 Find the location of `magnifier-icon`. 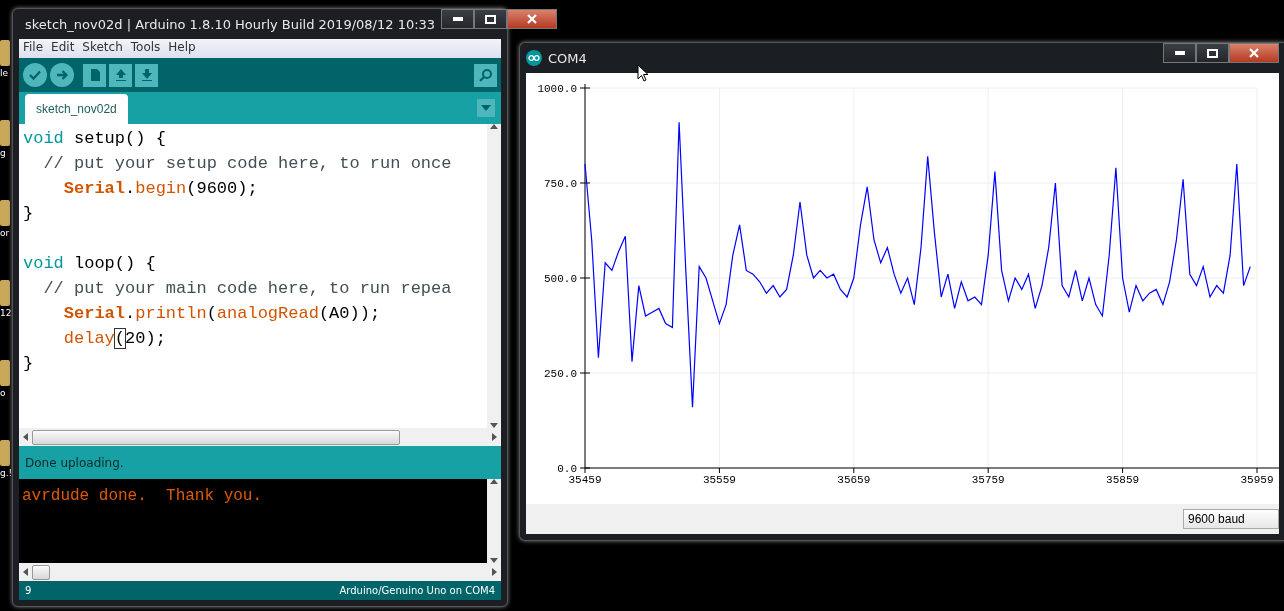

magnifier-icon is located at coordinates (485, 75).